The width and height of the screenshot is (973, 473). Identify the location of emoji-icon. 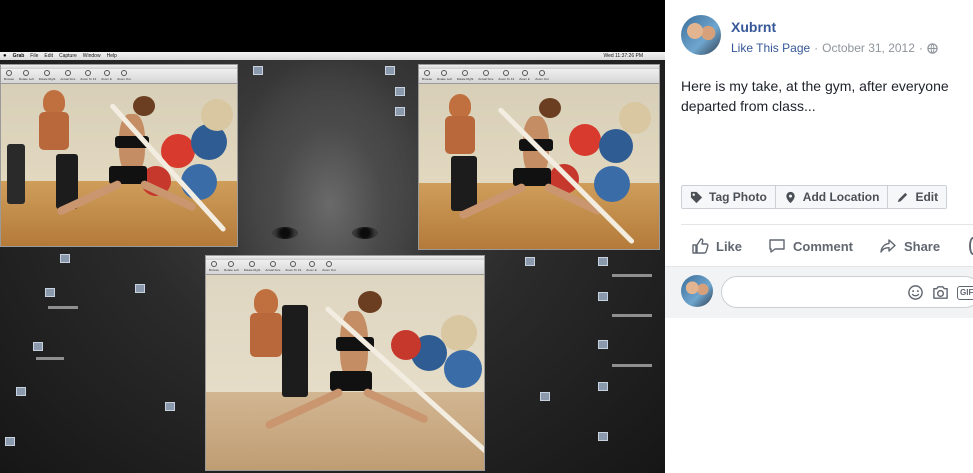
(915, 292).